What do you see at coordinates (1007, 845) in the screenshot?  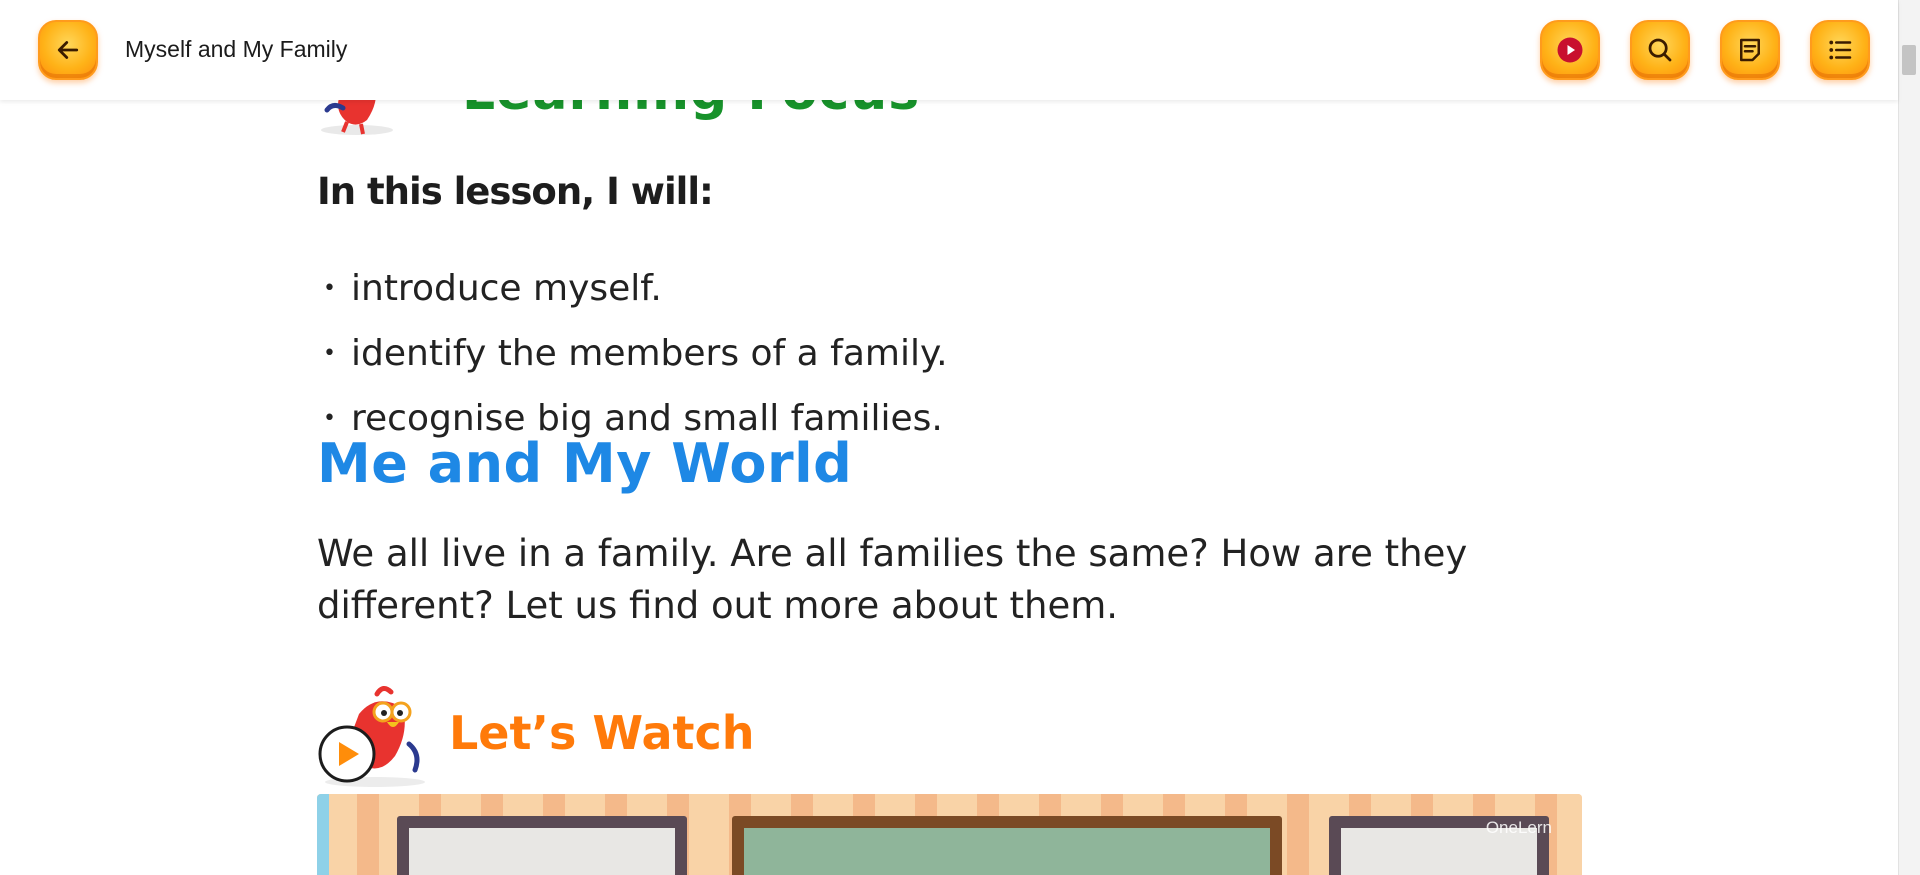 I see `picture-frame-center` at bounding box center [1007, 845].